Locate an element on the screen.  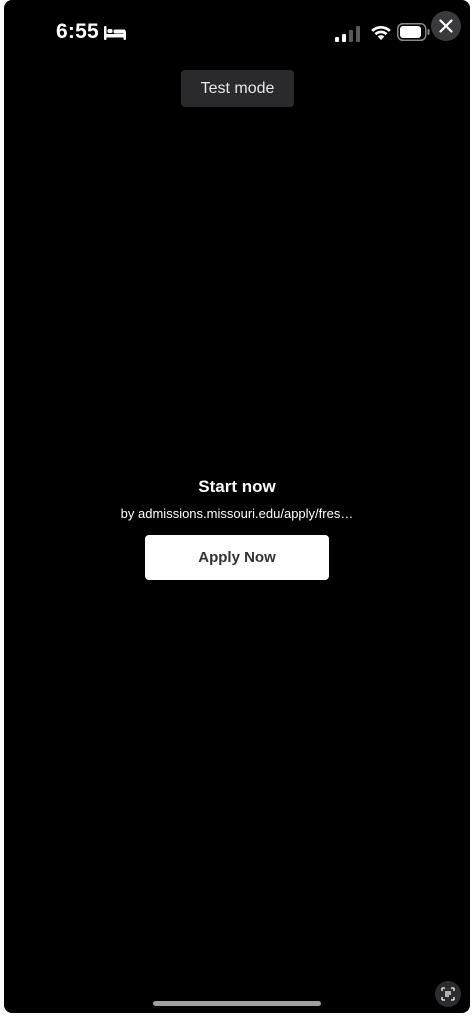
title: Start now is located at coordinates (237, 486).